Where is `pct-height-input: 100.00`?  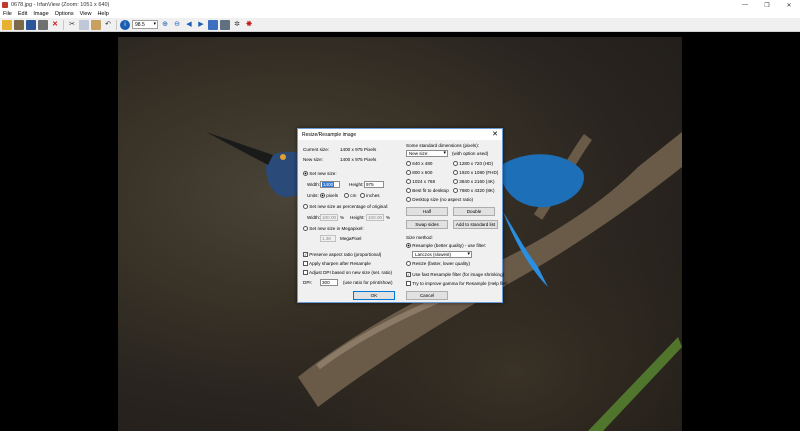
pct-height-input: 100.00 is located at coordinates (375, 217).